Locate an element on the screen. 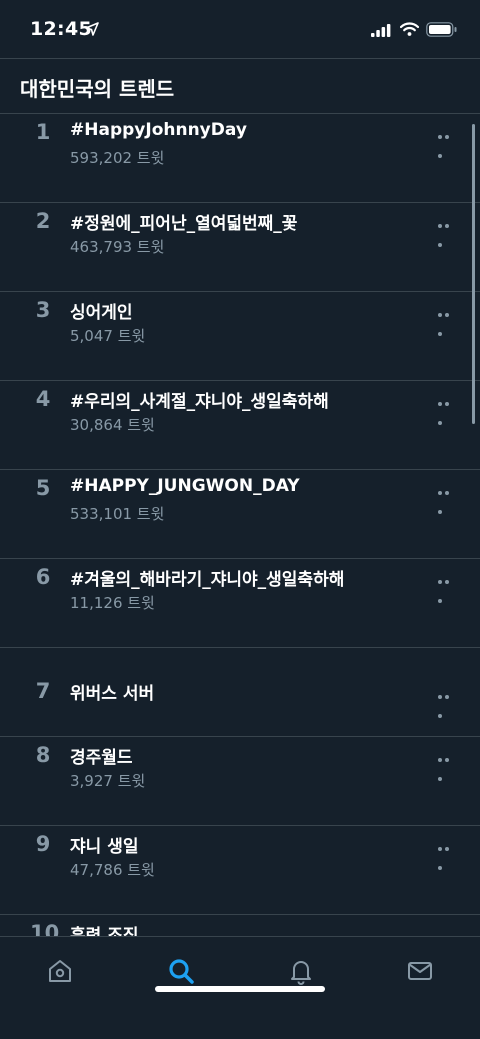  home-indicator is located at coordinates (240, 989).